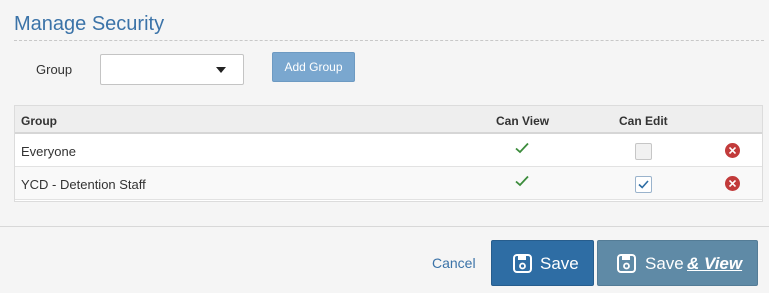 This screenshot has height=293, width=769. What do you see at coordinates (54, 69) in the screenshot?
I see `group-label: Group` at bounding box center [54, 69].